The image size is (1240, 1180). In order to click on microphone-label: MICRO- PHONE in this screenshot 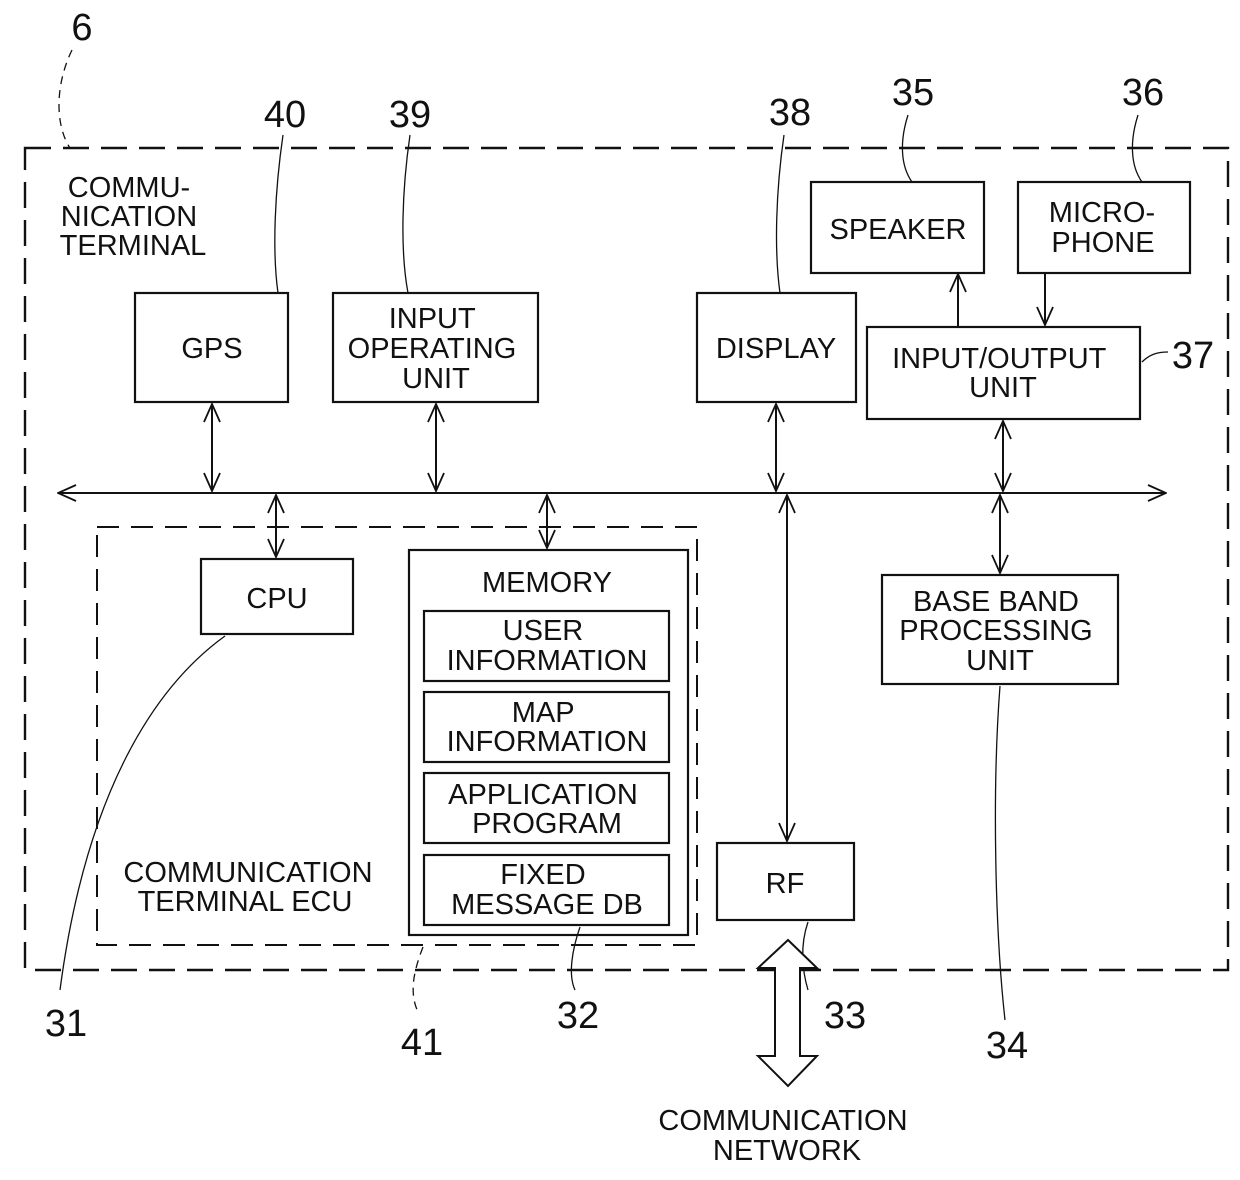, I will do `click(1106, 228)`.